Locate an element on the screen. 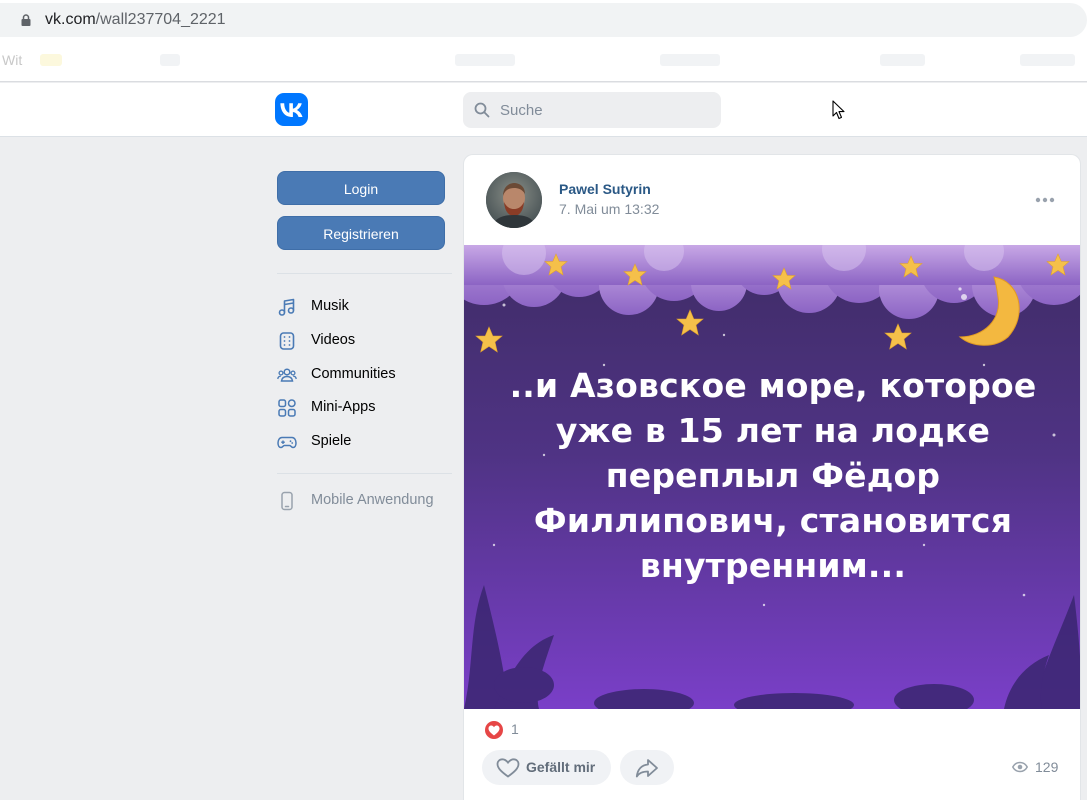 The height and width of the screenshot is (800, 1087). sidebar-item-communities: Communities is located at coordinates (364, 375).